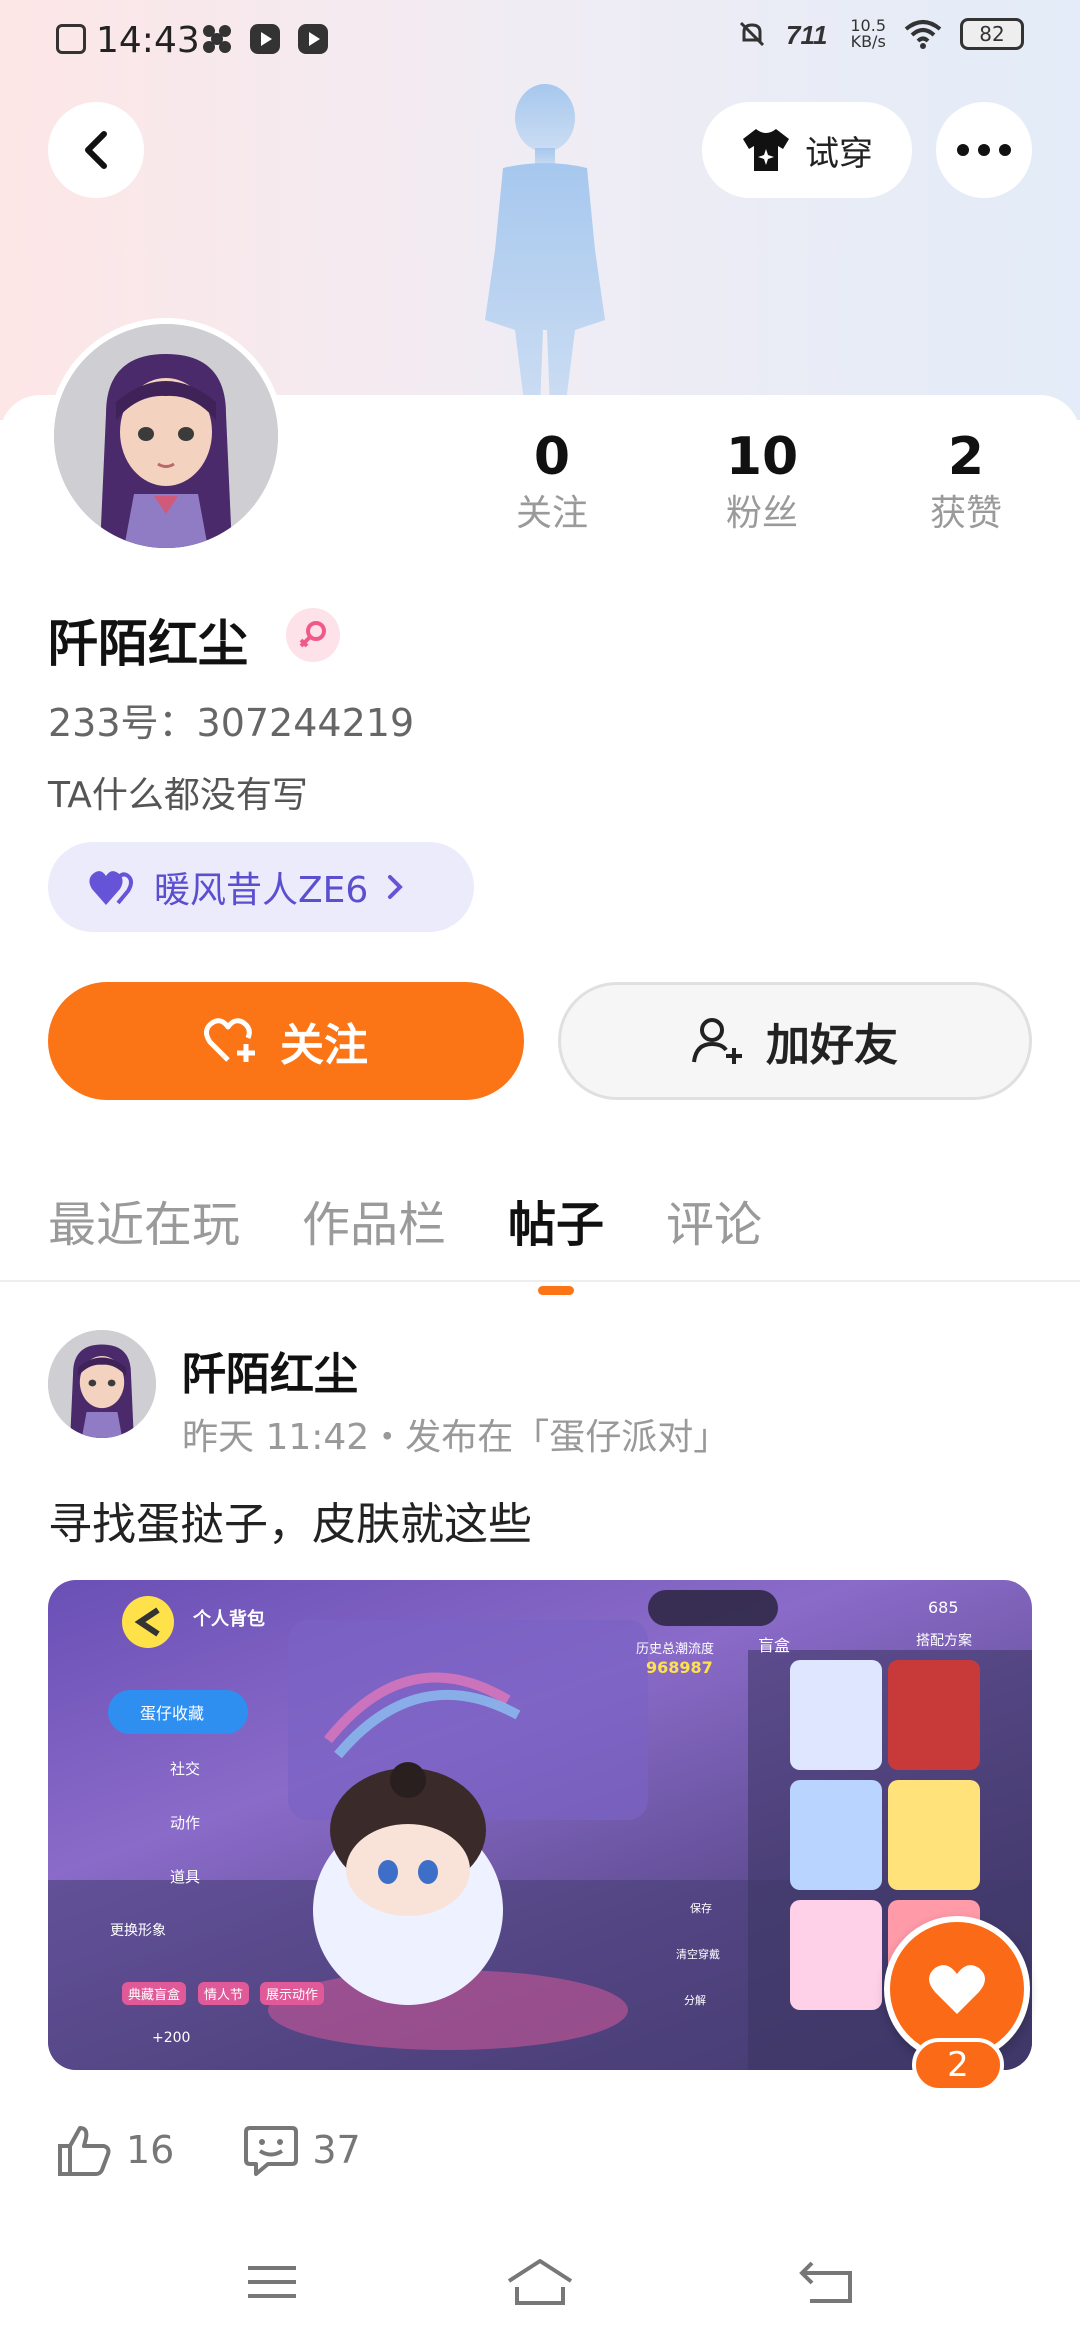  I want to click on side-clear: 清空穿戴, so click(698, 1954).